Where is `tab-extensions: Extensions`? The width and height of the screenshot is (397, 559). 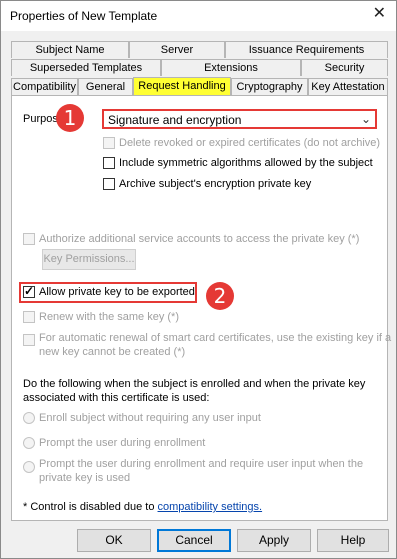
tab-extensions: Extensions is located at coordinates (231, 67).